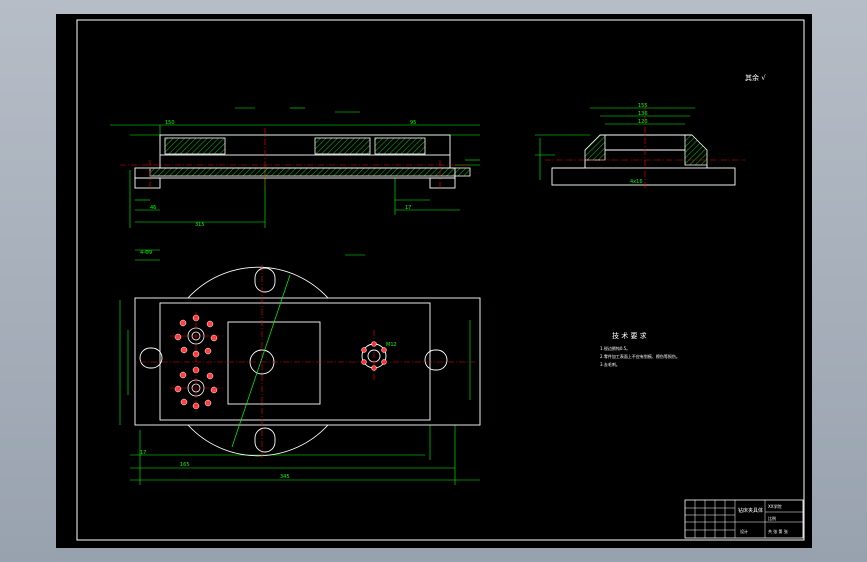  I want to click on svg-text: 136, so click(643, 114).